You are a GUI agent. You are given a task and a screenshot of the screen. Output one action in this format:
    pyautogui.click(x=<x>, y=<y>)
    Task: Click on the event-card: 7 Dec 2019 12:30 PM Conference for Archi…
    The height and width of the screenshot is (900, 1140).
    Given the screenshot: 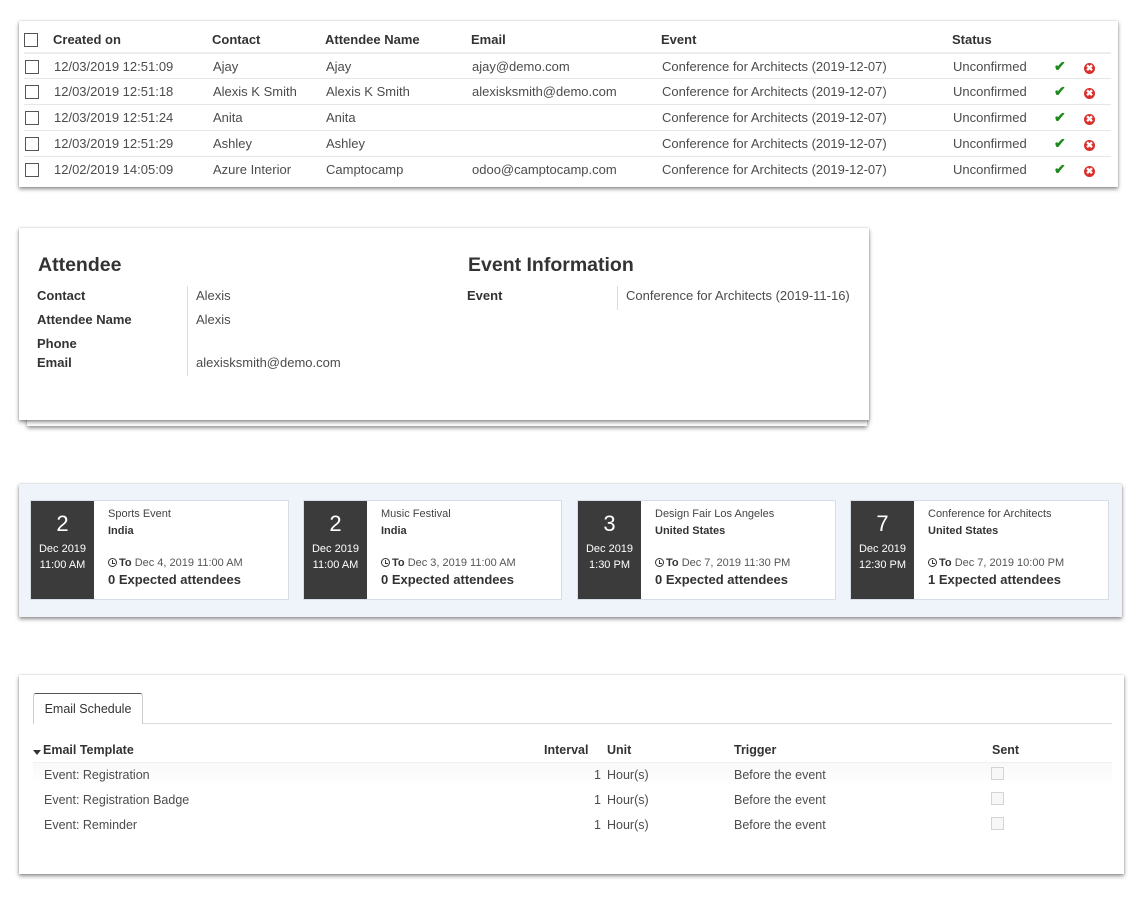 What is the action you would take?
    pyautogui.click(x=979, y=550)
    